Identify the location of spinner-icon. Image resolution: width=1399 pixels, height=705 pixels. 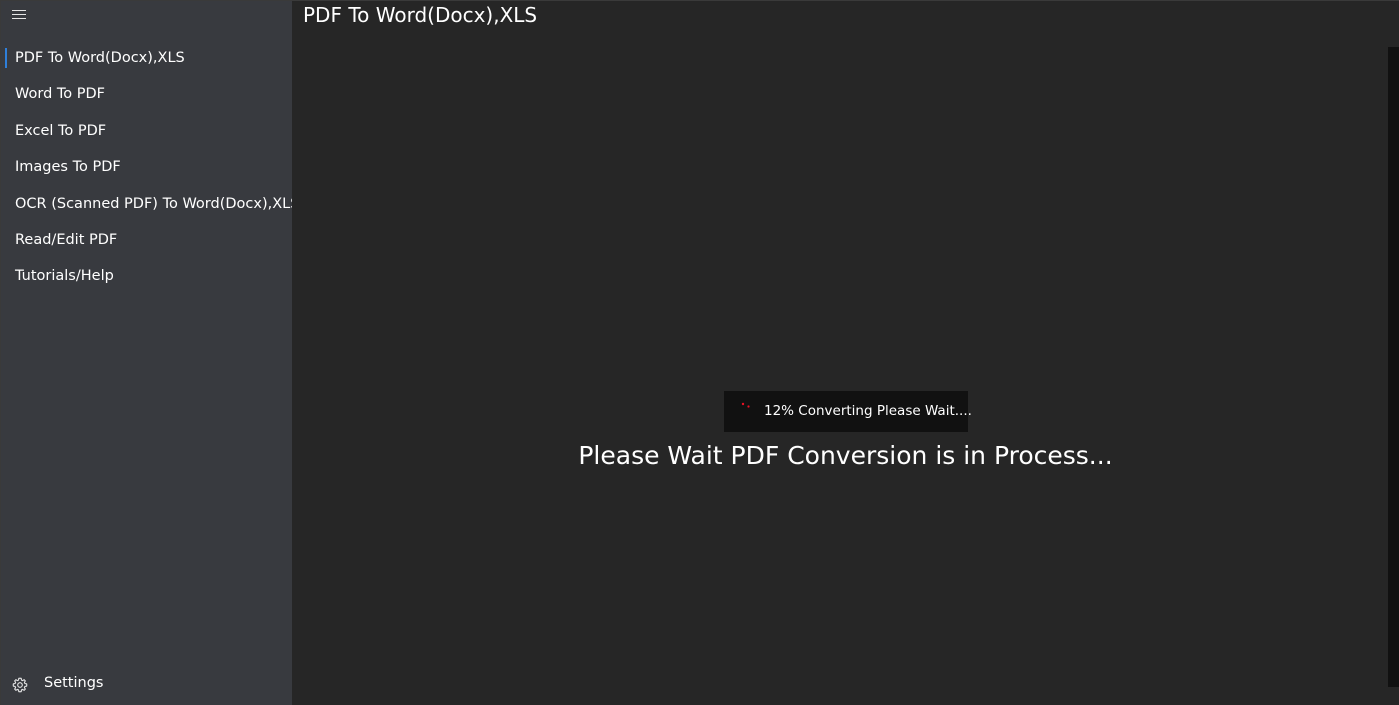
(745, 405).